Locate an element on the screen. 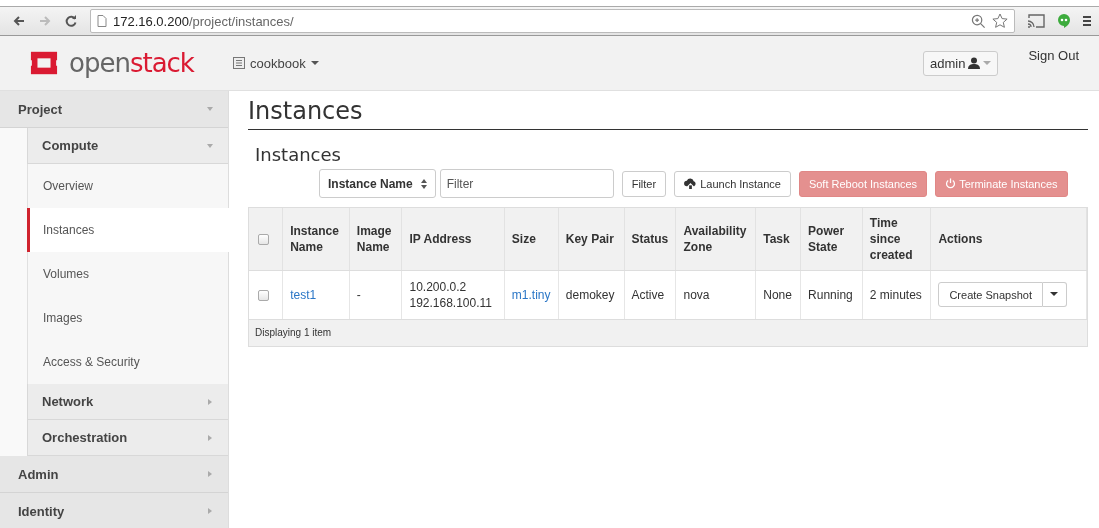 The image size is (1099, 528). create-snapshot-button: Create Snapshot is located at coordinates (990, 294).